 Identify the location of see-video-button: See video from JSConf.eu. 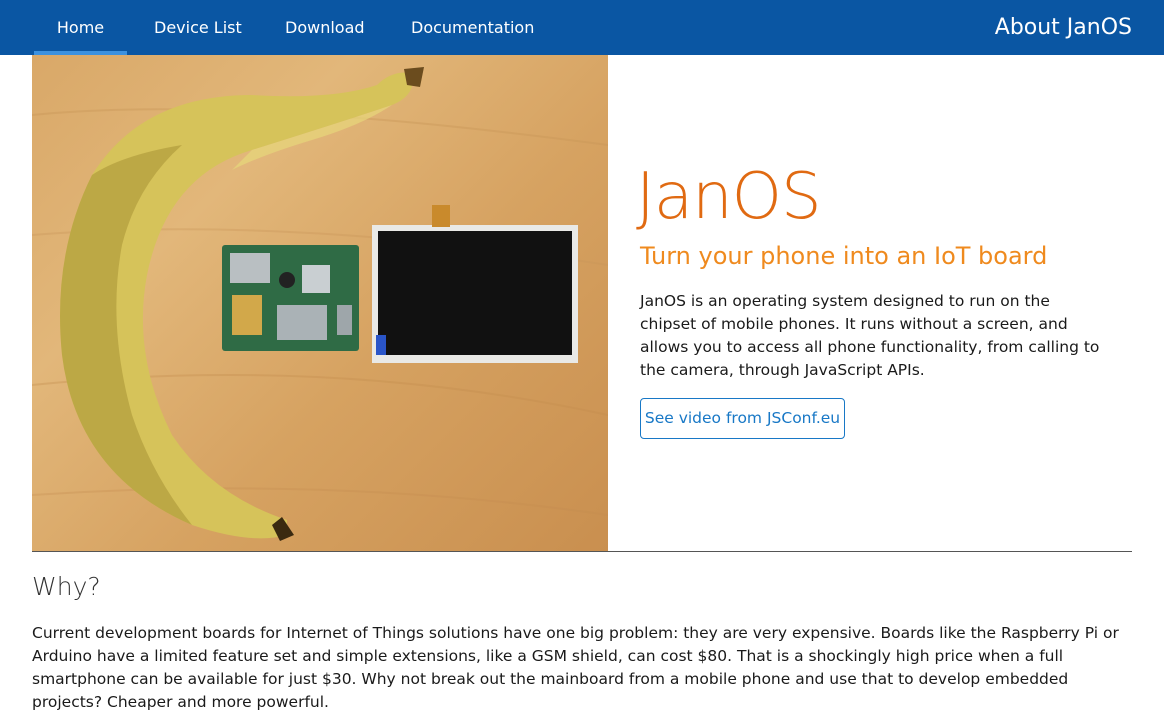
(742, 418).